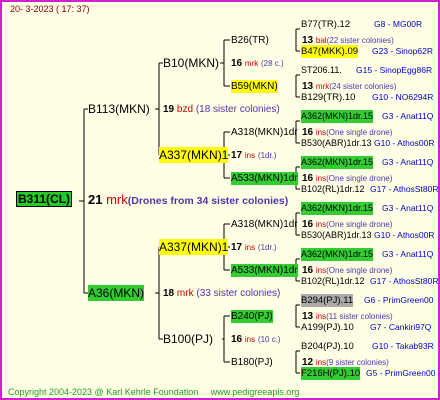 Image resolution: width=440 pixels, height=400 pixels. I want to click on sire-count: 19, so click(169, 109).